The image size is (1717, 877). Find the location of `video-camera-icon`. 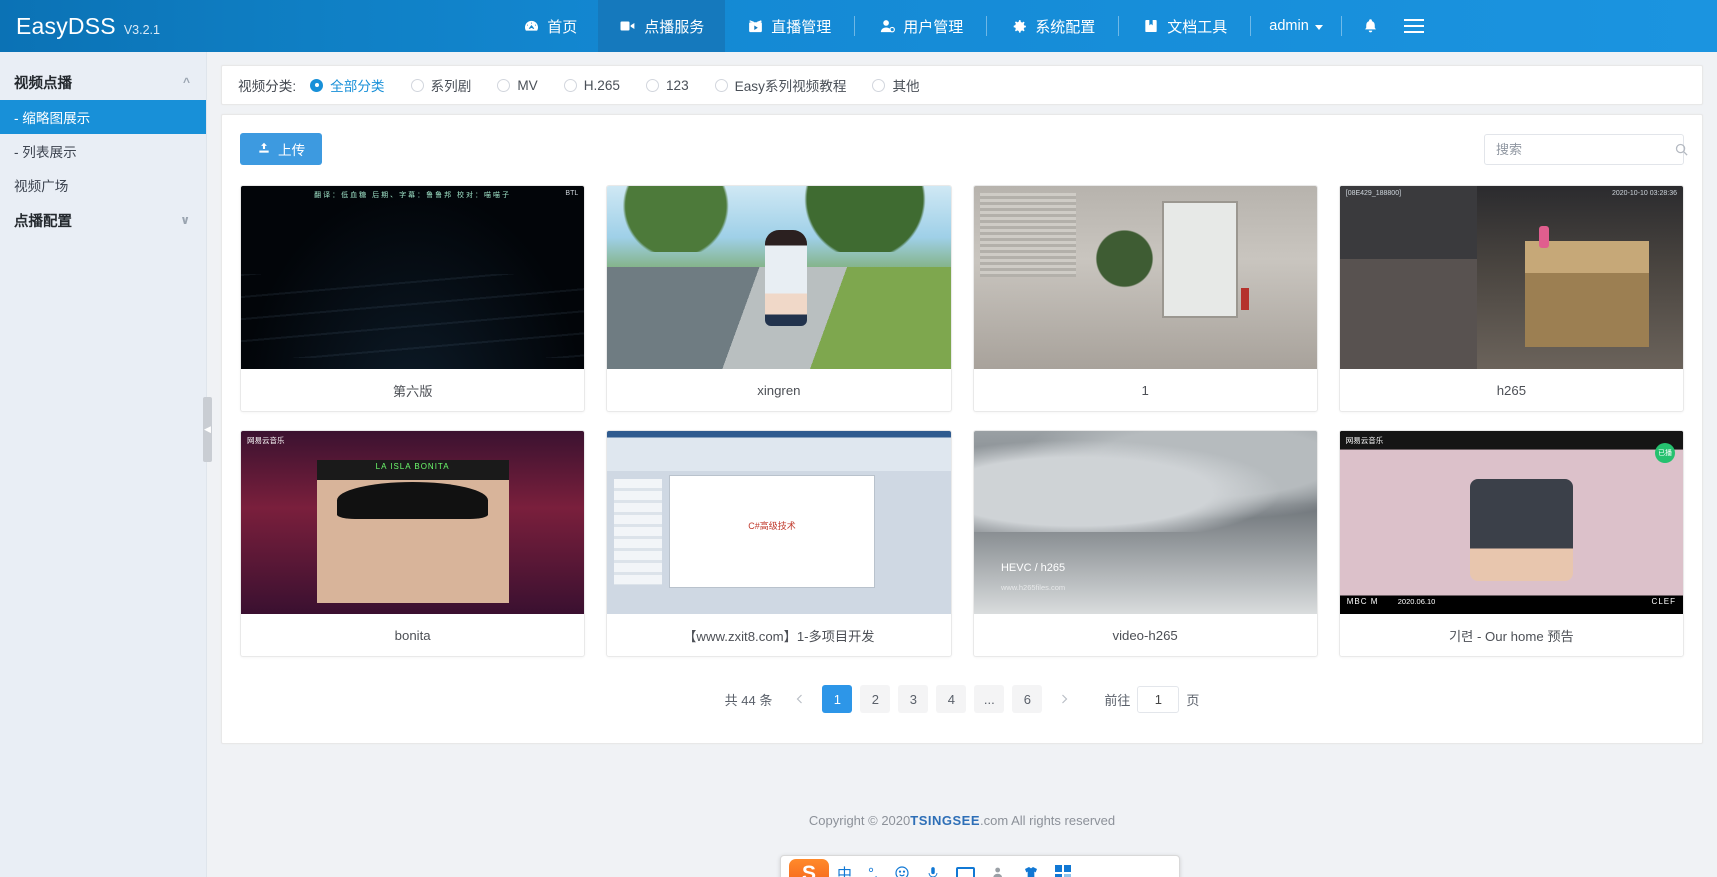

video-camera-icon is located at coordinates (628, 26).